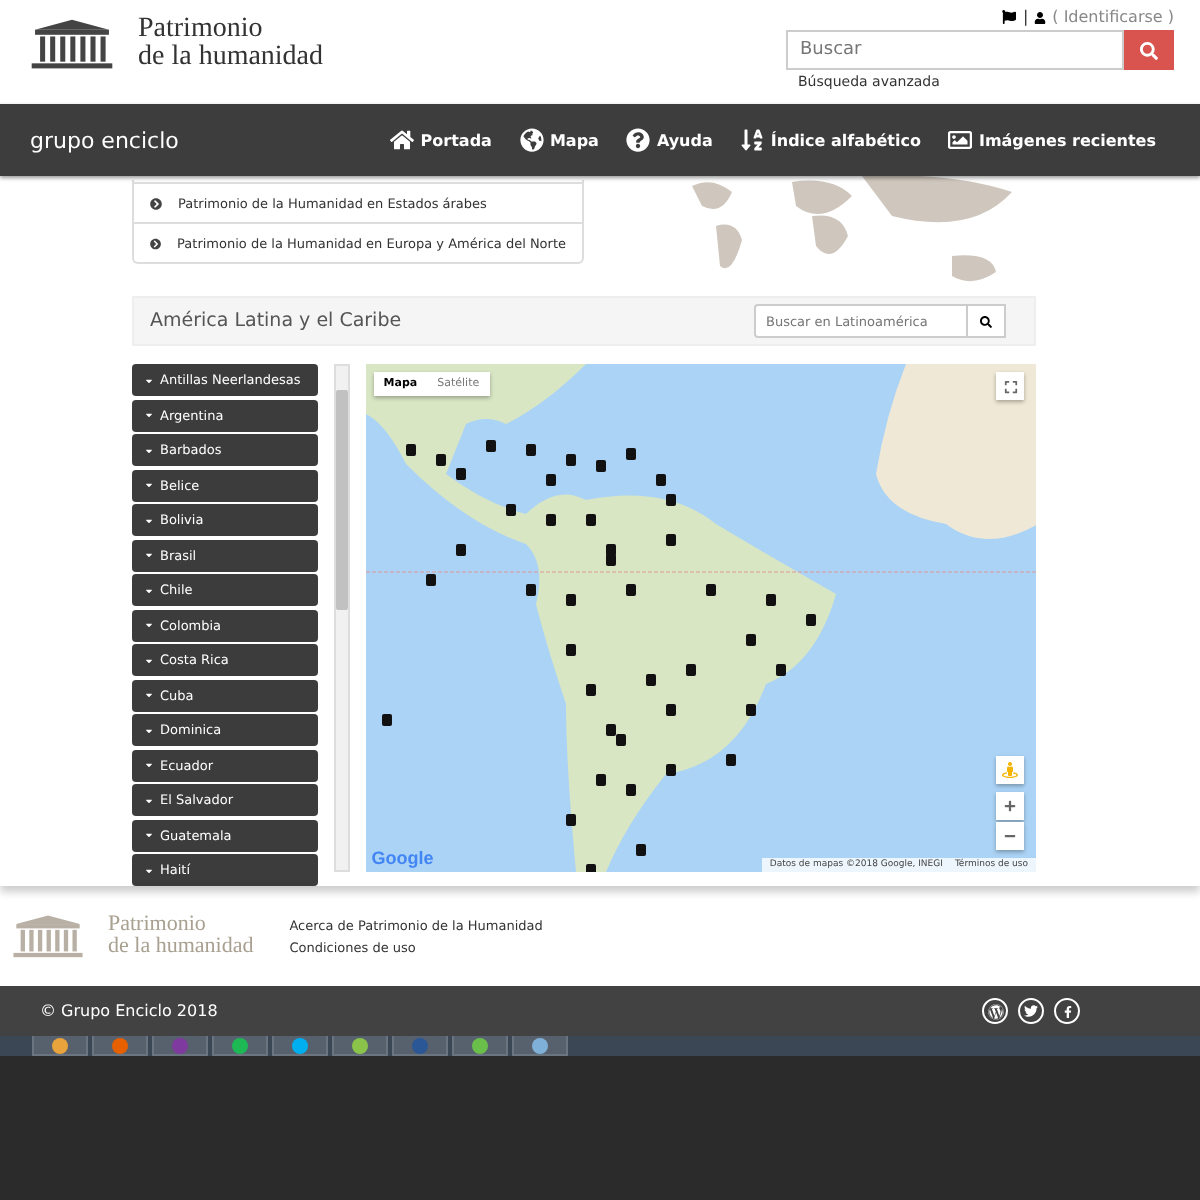 This screenshot has width=1200, height=1200. I want to click on nav-link: Ayuda, so click(669, 140).